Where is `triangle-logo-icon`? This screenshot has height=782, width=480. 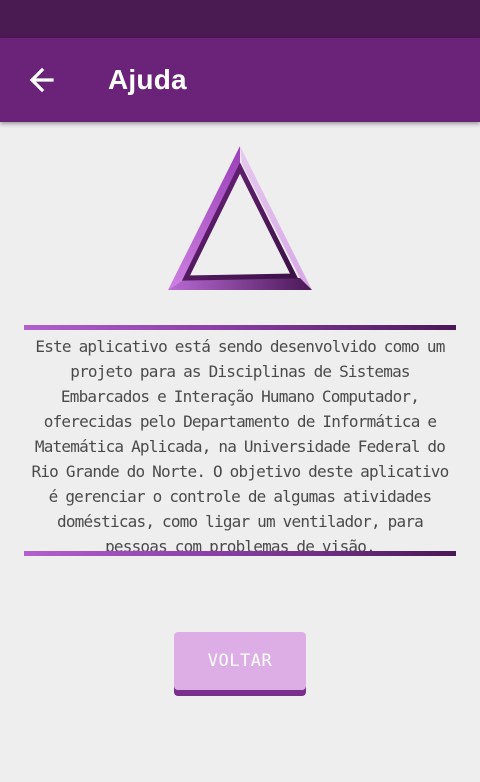 triangle-logo-icon is located at coordinates (242, 220).